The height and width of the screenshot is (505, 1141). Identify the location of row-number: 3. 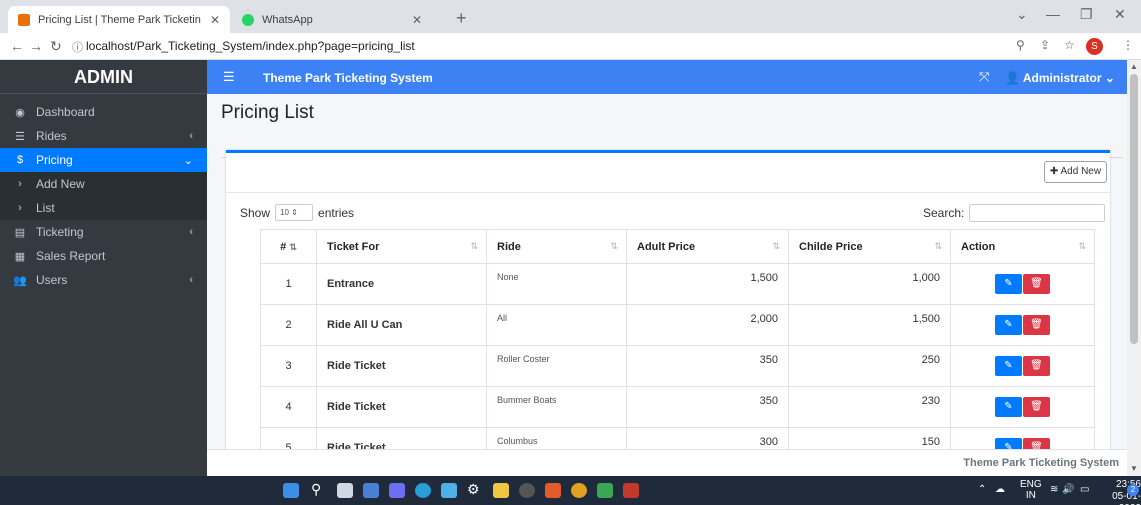
(288, 366).